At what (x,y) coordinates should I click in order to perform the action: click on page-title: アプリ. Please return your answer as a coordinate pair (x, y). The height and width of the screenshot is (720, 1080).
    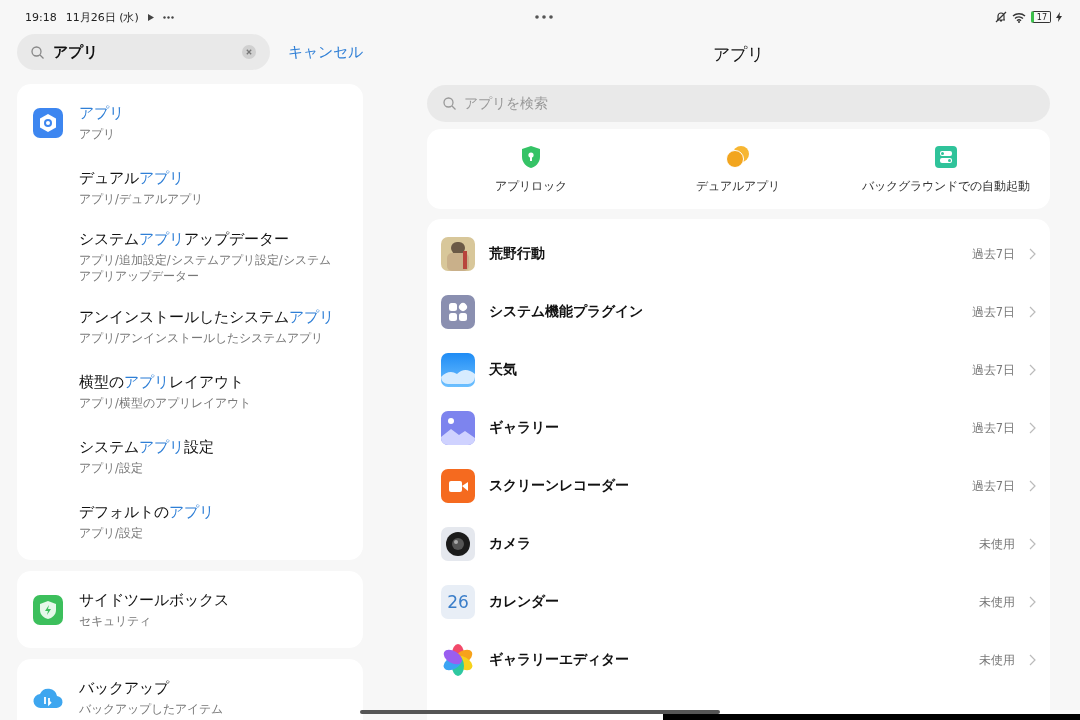
    Looking at the image, I should click on (738, 54).